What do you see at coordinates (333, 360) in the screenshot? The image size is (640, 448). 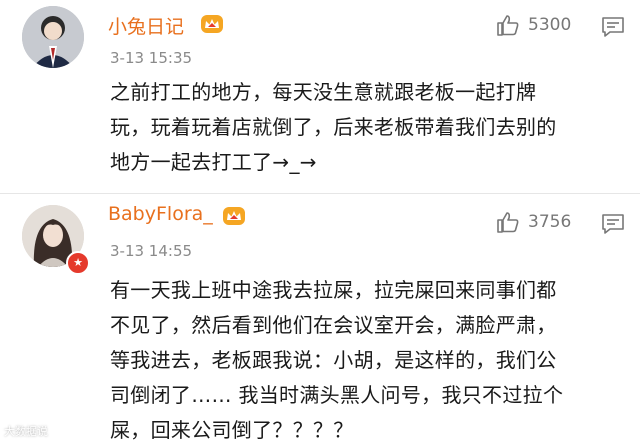 I see `comment-line: 等我进去，老板跟我说：小胡，是这样的，我们公` at bounding box center [333, 360].